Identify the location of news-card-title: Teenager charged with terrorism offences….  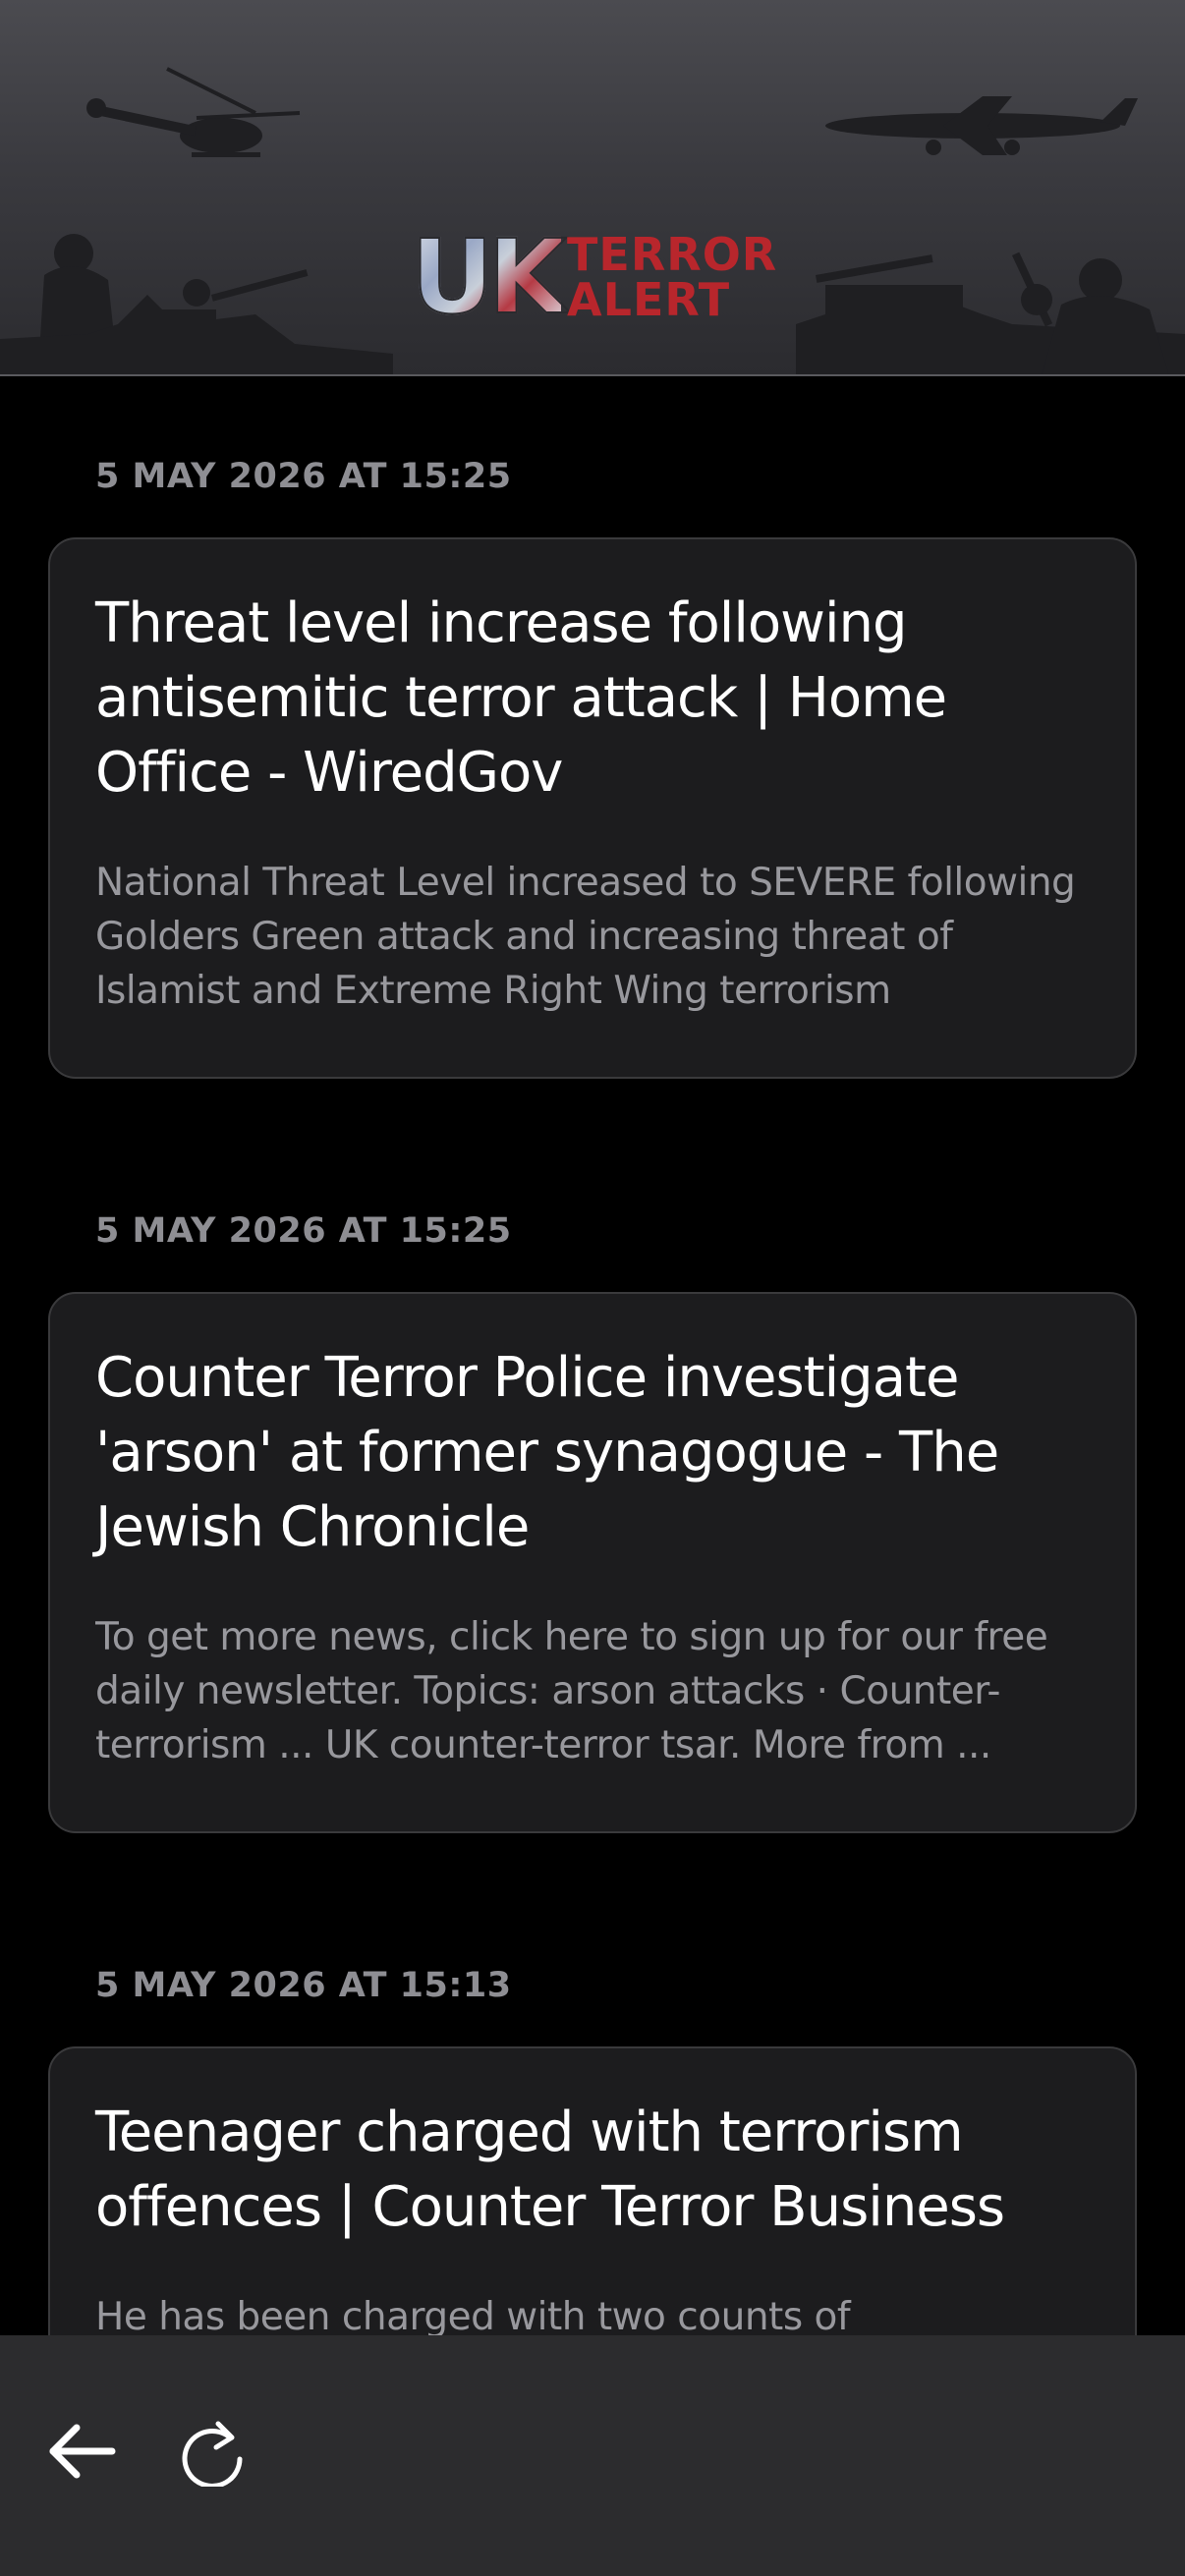
(550, 2169).